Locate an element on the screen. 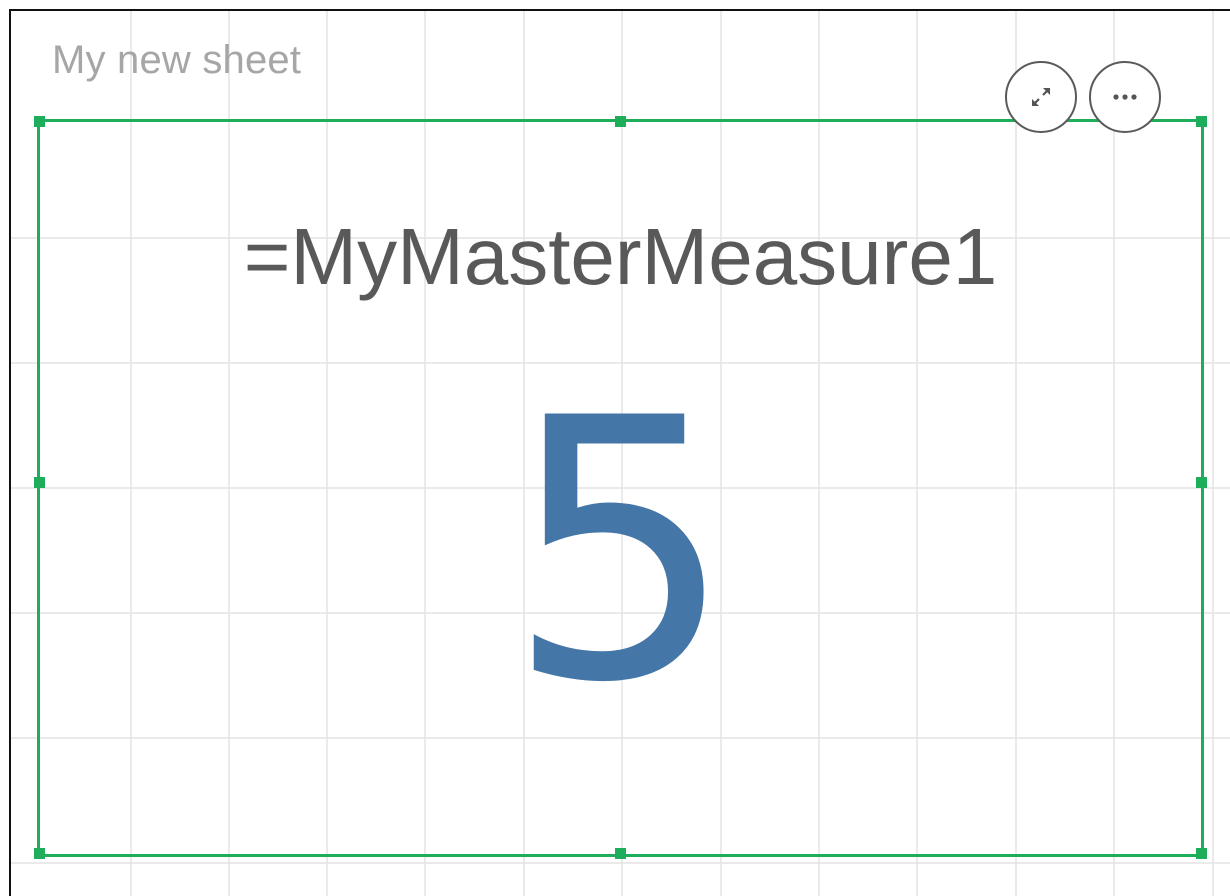 The height and width of the screenshot is (896, 1230). resize-handle-top-left is located at coordinates (39, 121).